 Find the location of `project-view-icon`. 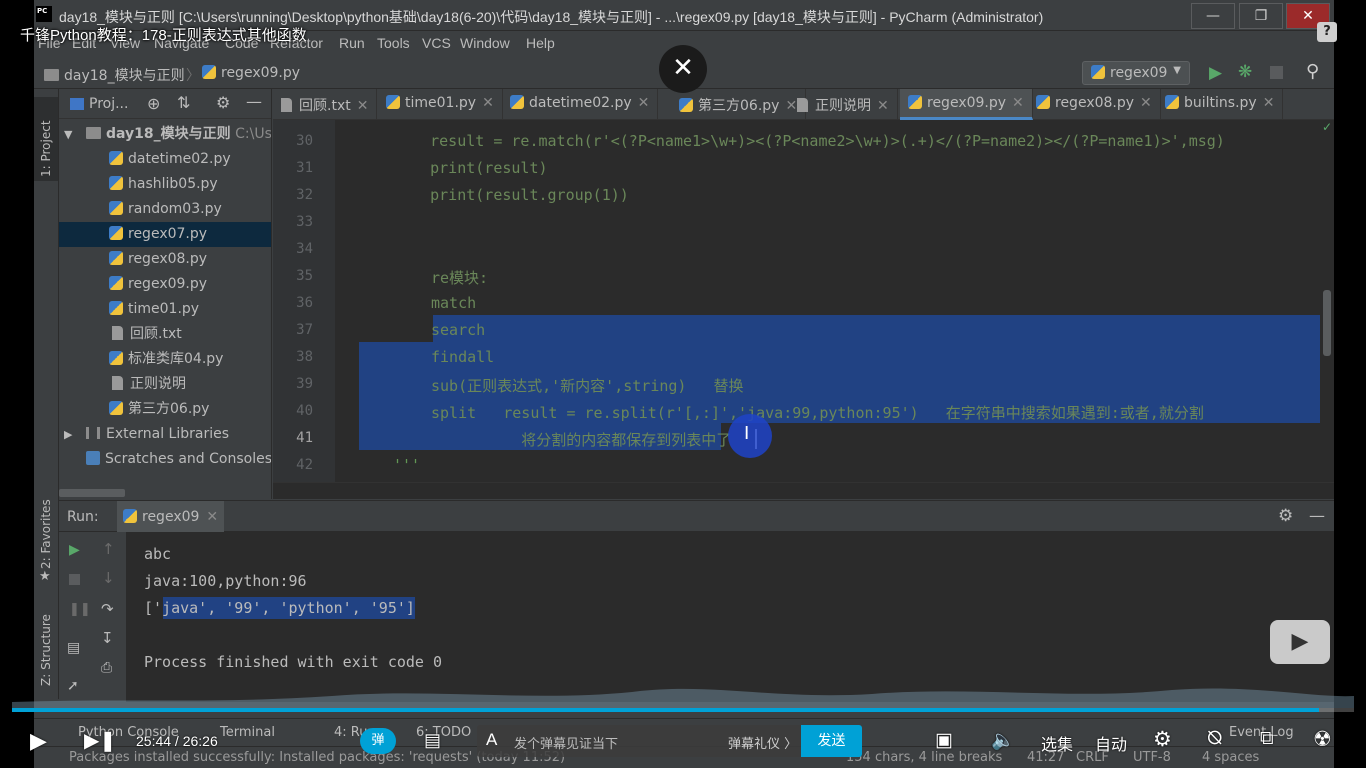

project-view-icon is located at coordinates (77, 104).